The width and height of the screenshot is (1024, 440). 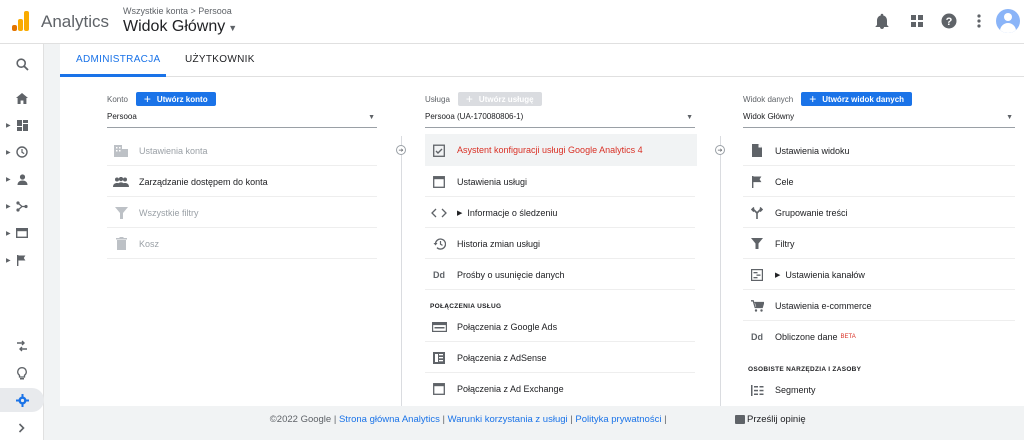 What do you see at coordinates (785, 243) in the screenshot?
I see `view-filters-label: Filtry` at bounding box center [785, 243].